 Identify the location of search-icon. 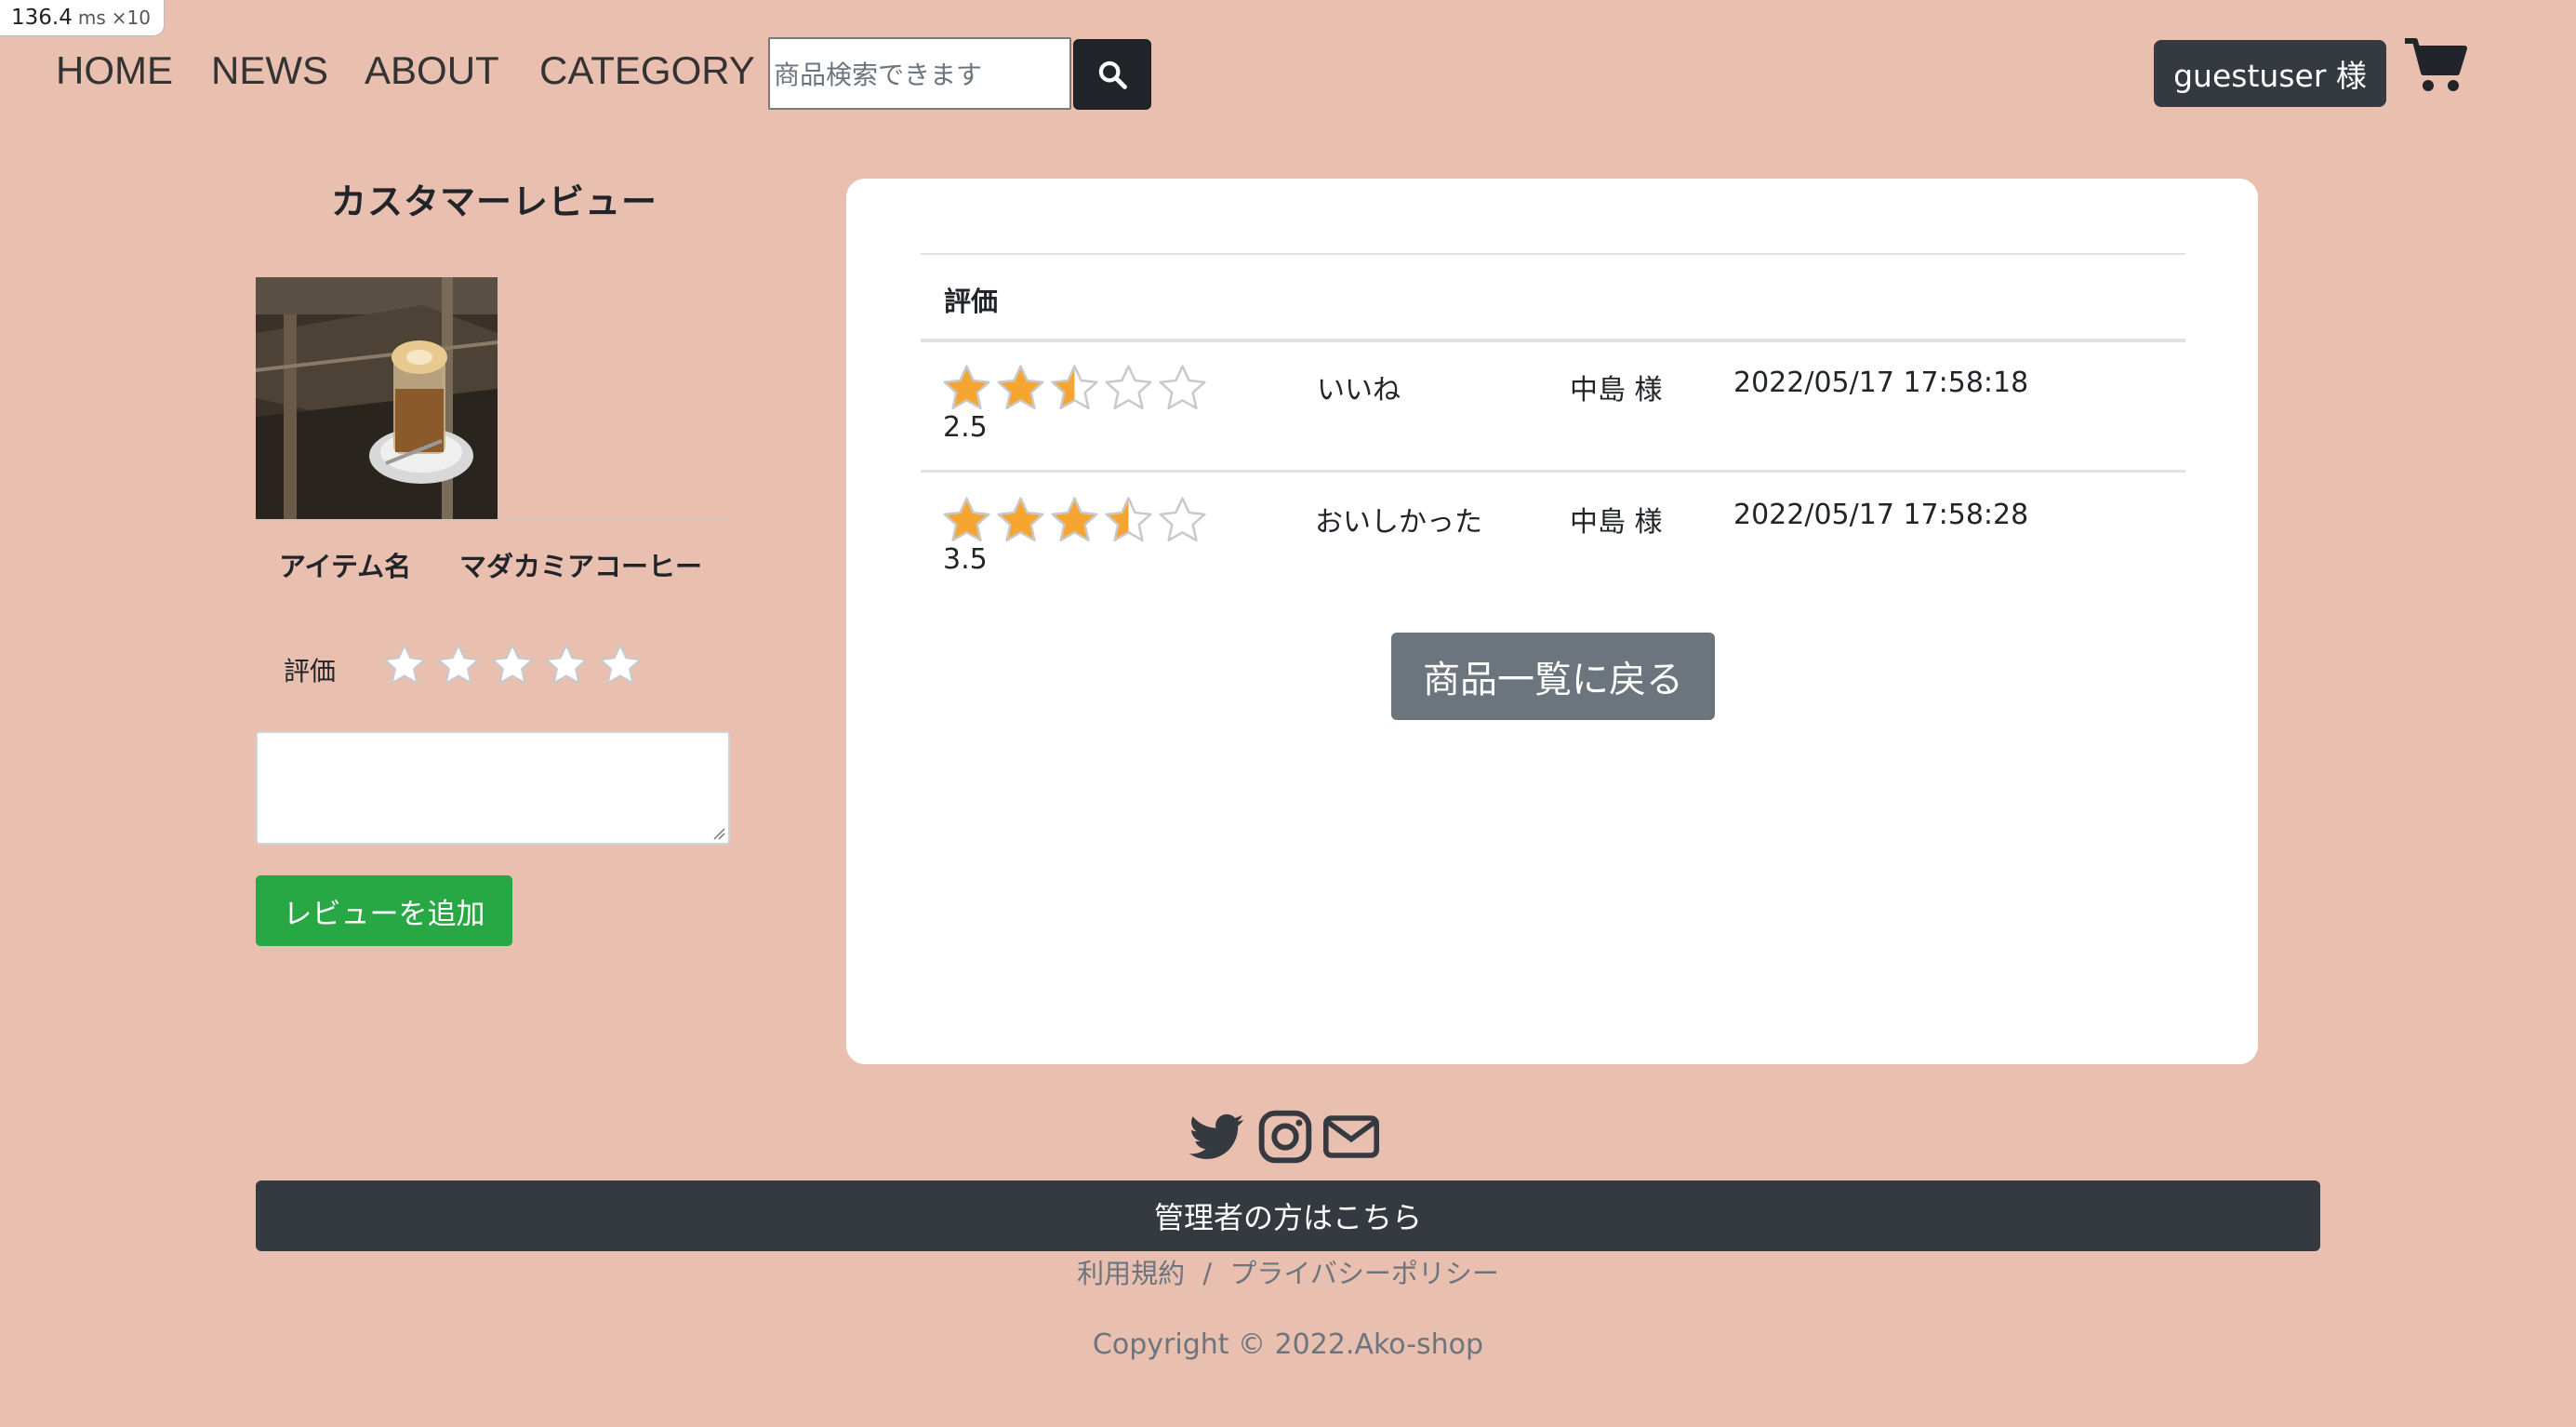
(1112, 74).